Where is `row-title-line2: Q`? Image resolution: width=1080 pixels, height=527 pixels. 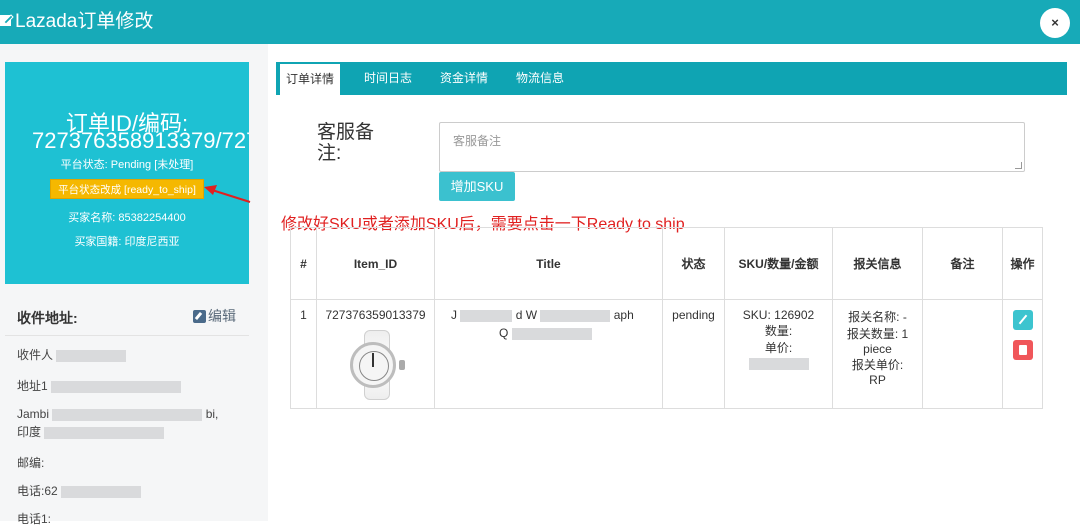 row-title-line2: Q is located at coordinates (556, 333).